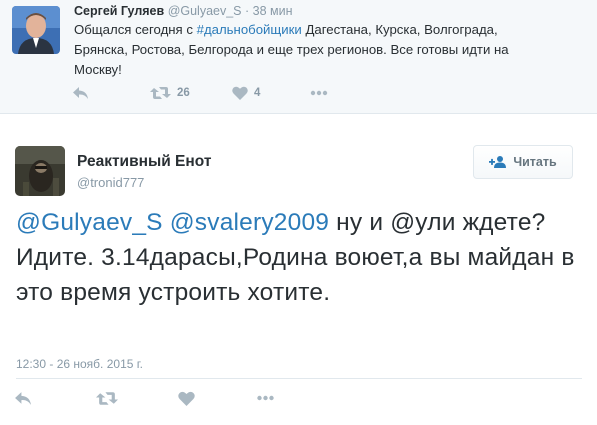  Describe the element at coordinates (257, 93) in the screenshot. I see `like-count: 4` at that location.